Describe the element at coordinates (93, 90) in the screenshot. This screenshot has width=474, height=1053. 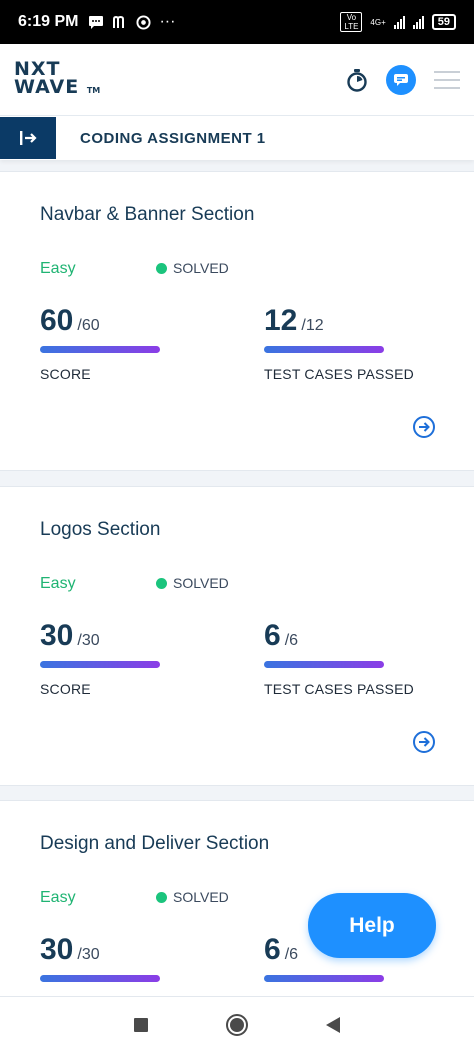
I see `logo-tm: TM` at that location.